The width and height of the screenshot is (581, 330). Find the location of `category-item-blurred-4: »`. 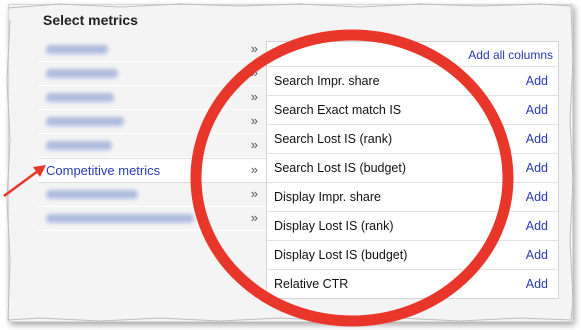

category-item-blurred-4: » is located at coordinates (152, 122).